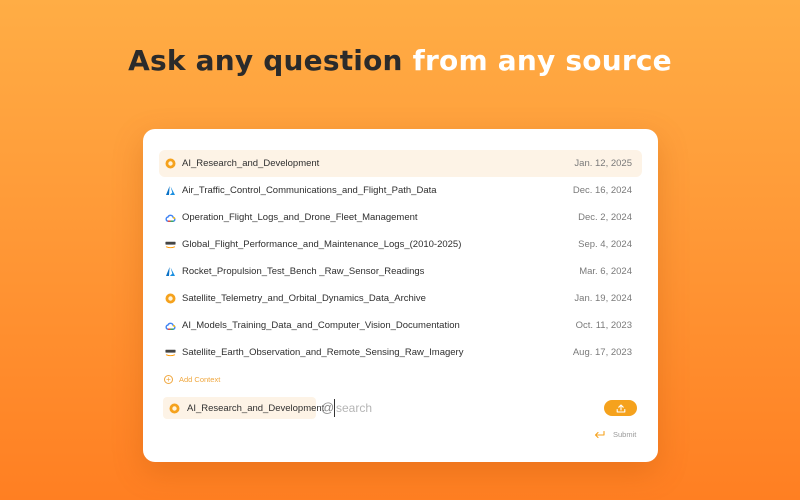 This screenshot has width=800, height=500. I want to click on plus-circle-icon: +, so click(168, 379).